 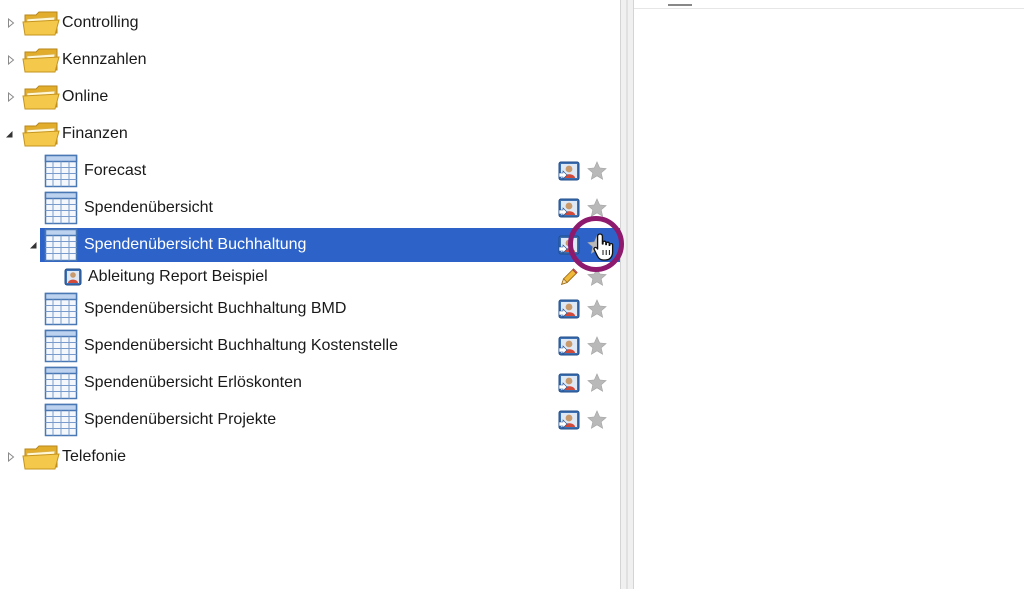 What do you see at coordinates (215, 308) in the screenshot?
I see `report-label: Spendenübersicht Buchhaltung BMD` at bounding box center [215, 308].